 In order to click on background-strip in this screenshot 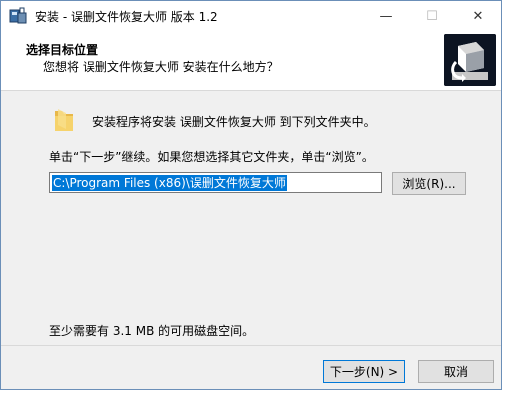, I will do `click(507, 199)`.